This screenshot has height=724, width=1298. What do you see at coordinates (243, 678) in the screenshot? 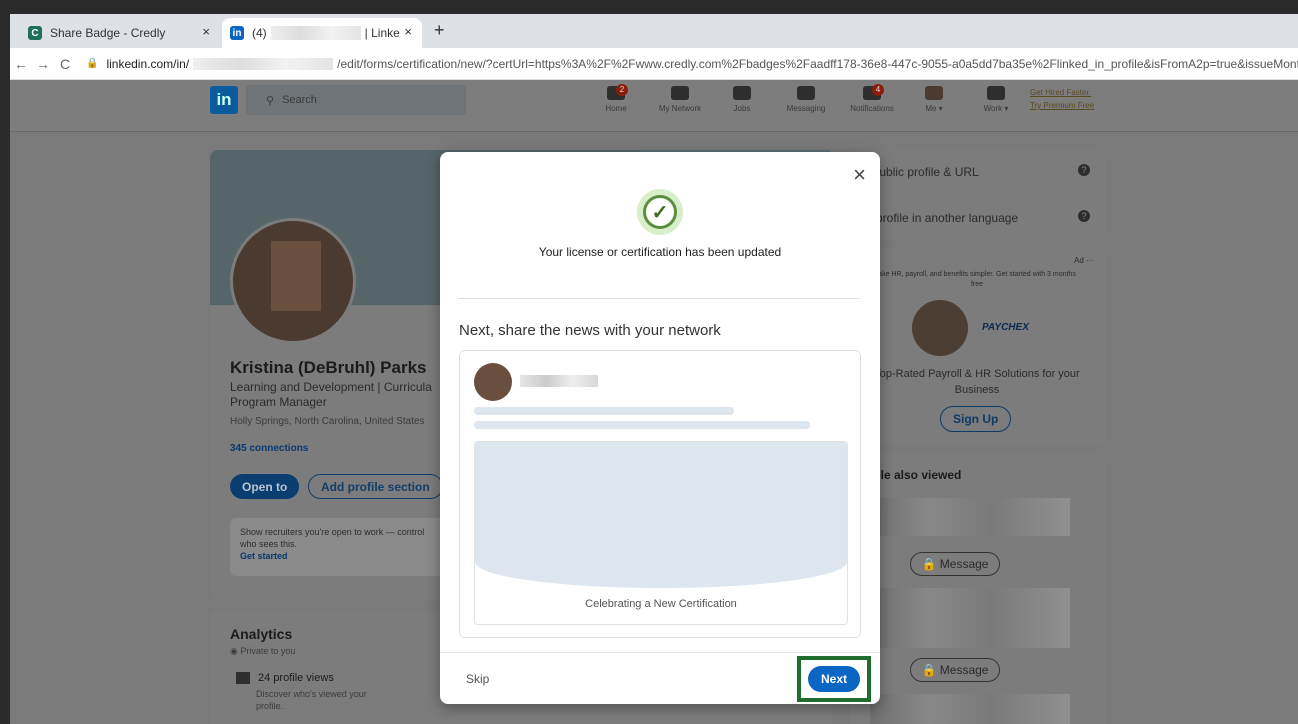
I see `people-icon` at bounding box center [243, 678].